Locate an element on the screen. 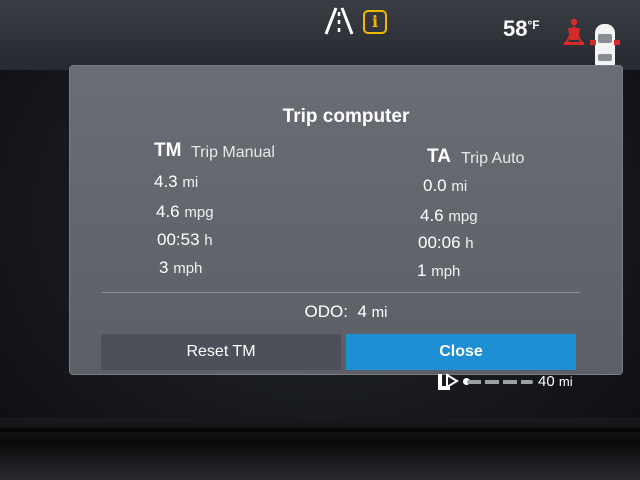 The image size is (640, 480). ta-time: 00:06 h is located at coordinates (446, 243).